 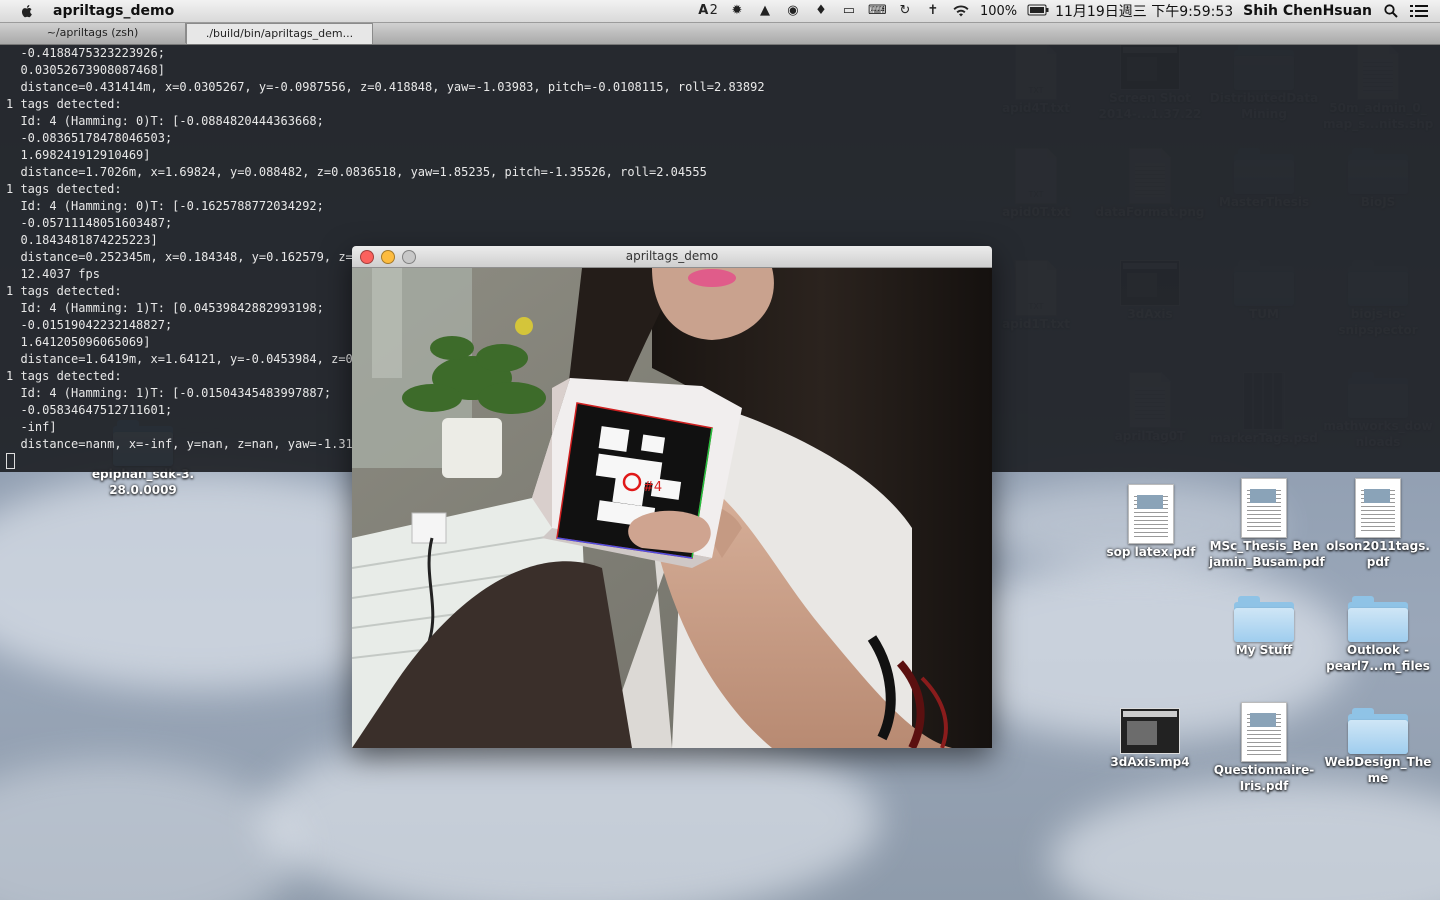 I want to click on desktop-icon-label: 3dAxis.mp4, so click(x=1150, y=762).